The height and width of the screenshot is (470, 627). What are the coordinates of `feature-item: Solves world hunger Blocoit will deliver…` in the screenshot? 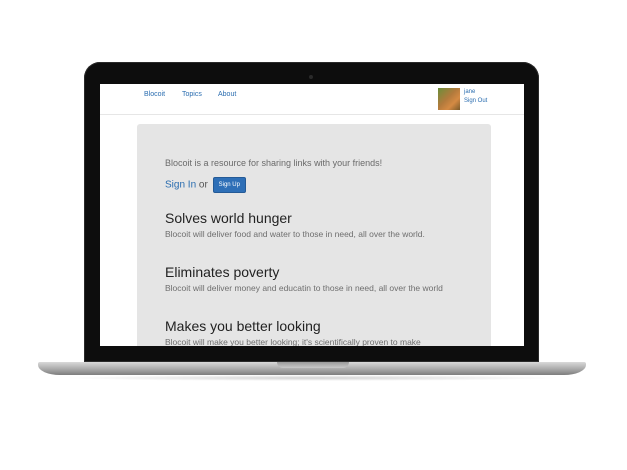 It's located at (320, 224).